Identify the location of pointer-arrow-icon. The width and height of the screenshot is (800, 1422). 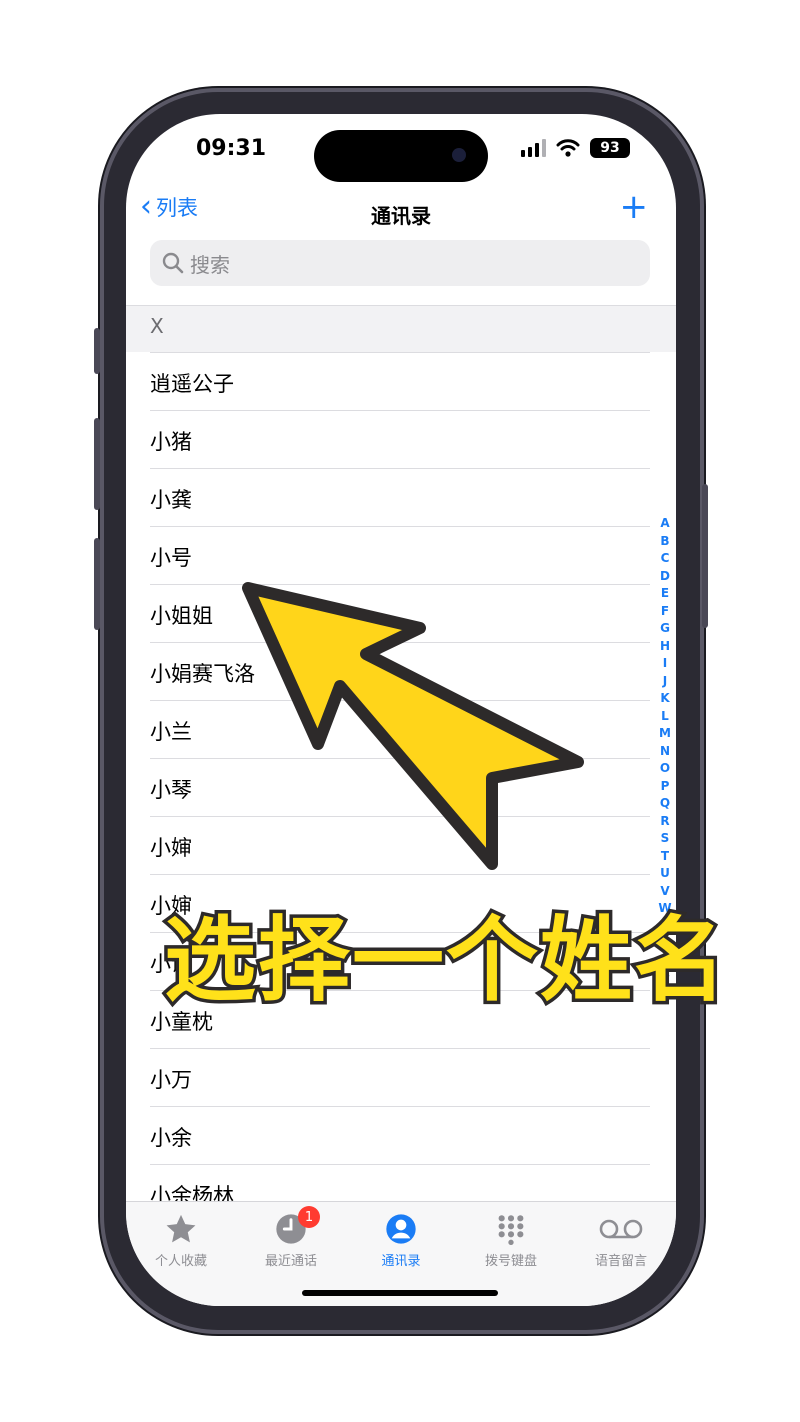
(413, 726).